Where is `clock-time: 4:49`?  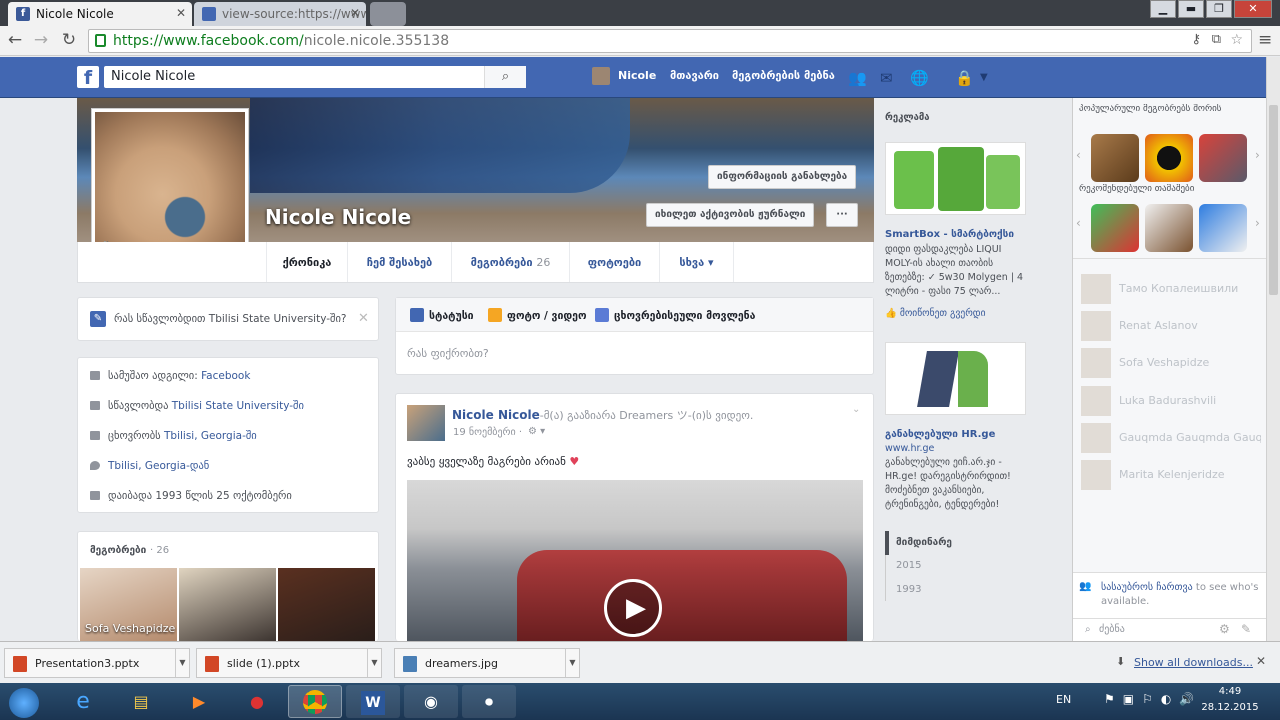
clock-time: 4:49 is located at coordinates (1230, 691).